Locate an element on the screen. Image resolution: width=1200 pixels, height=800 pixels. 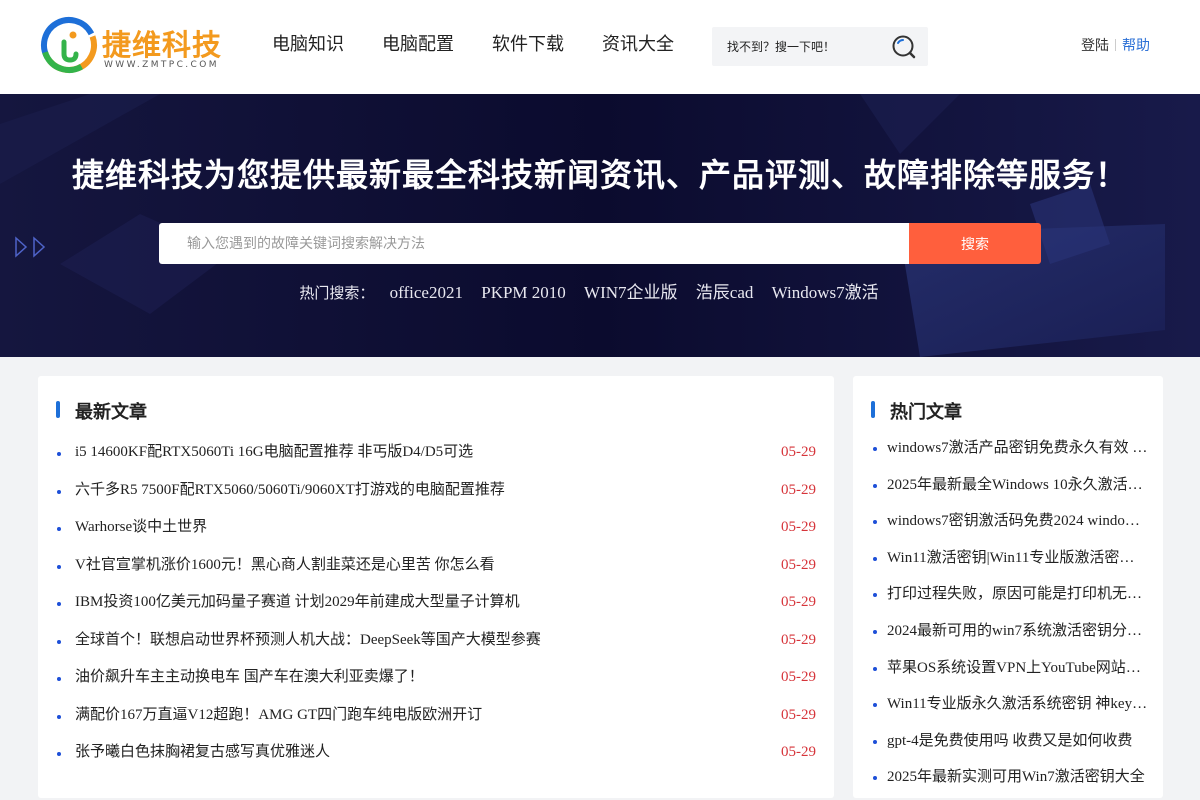
article-title: 满配价167万直逼V12超跑！AMG GT四门跑车纯电版欧洲开订 is located at coordinates (278, 716).